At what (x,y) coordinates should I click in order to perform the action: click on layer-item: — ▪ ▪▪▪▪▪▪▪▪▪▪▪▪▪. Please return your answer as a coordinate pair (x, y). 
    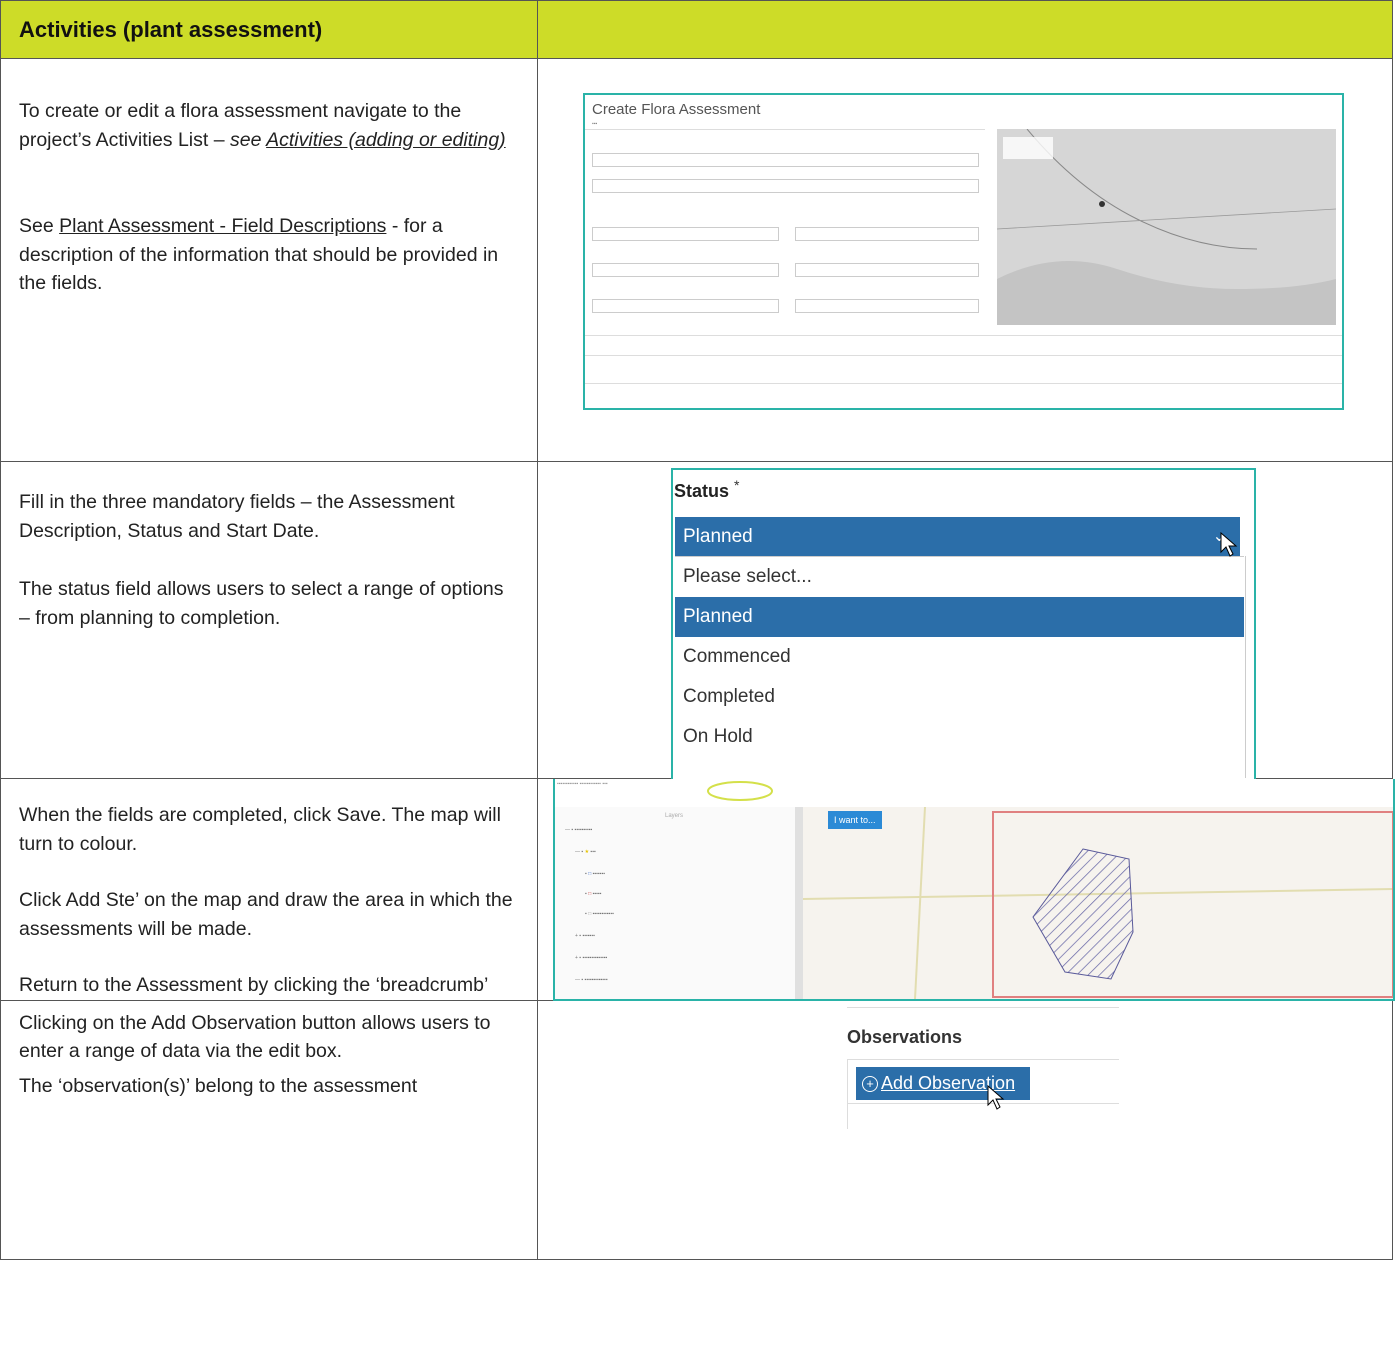
    Looking at the image, I should click on (591, 980).